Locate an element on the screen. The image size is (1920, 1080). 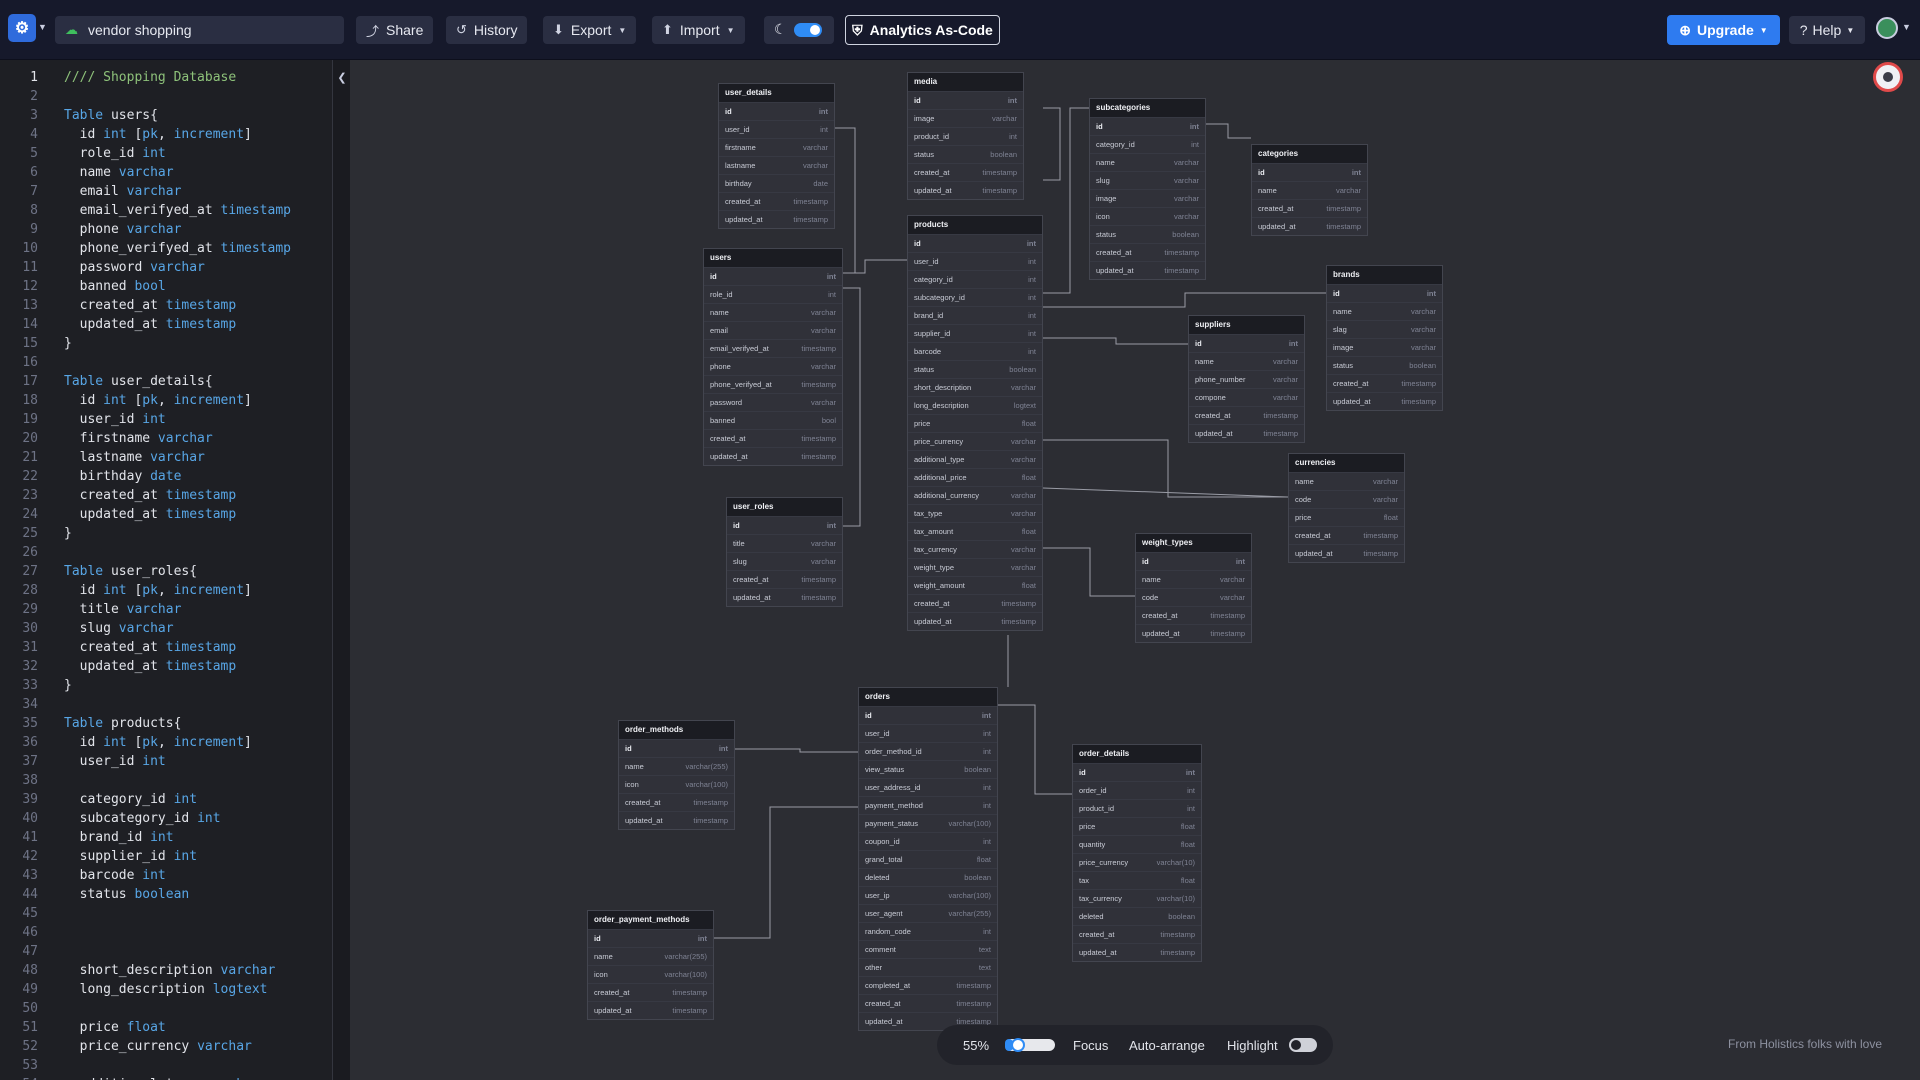
table-title: categories is located at coordinates (1309, 154).